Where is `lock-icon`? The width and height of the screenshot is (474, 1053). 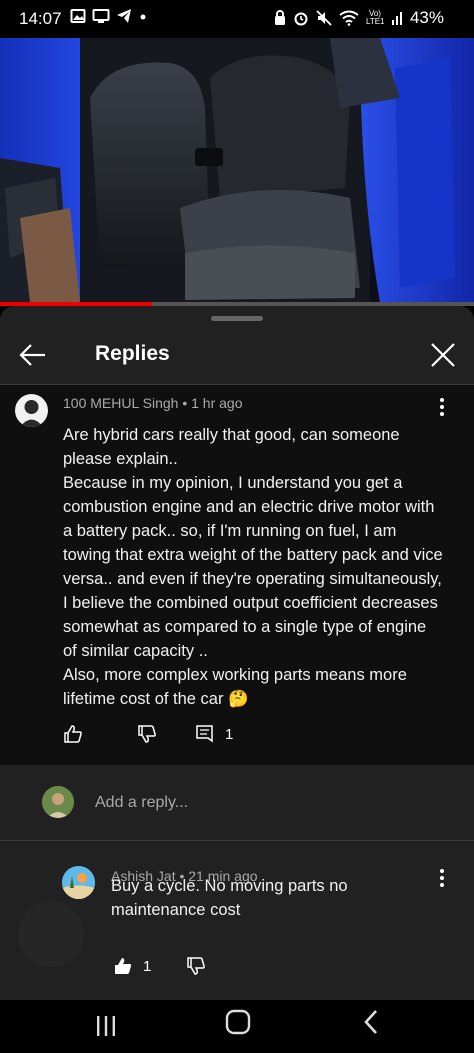
lock-icon is located at coordinates (279, 17).